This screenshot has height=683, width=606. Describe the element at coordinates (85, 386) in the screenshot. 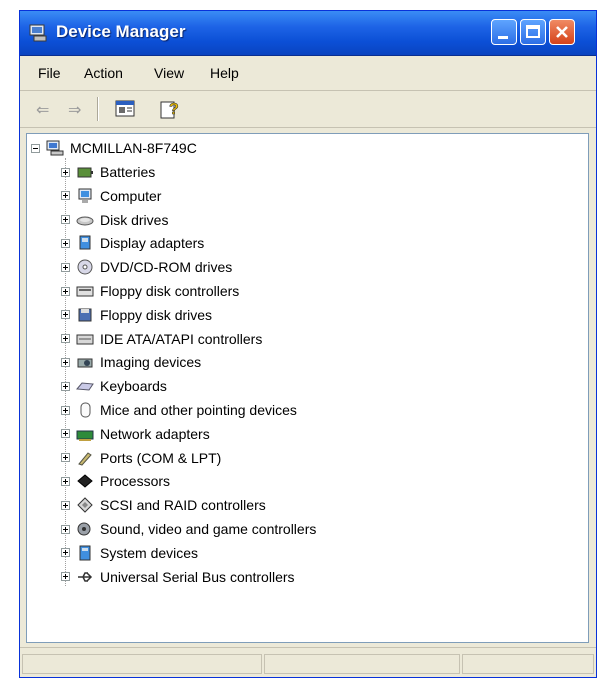

I see `keyboard-icon` at that location.